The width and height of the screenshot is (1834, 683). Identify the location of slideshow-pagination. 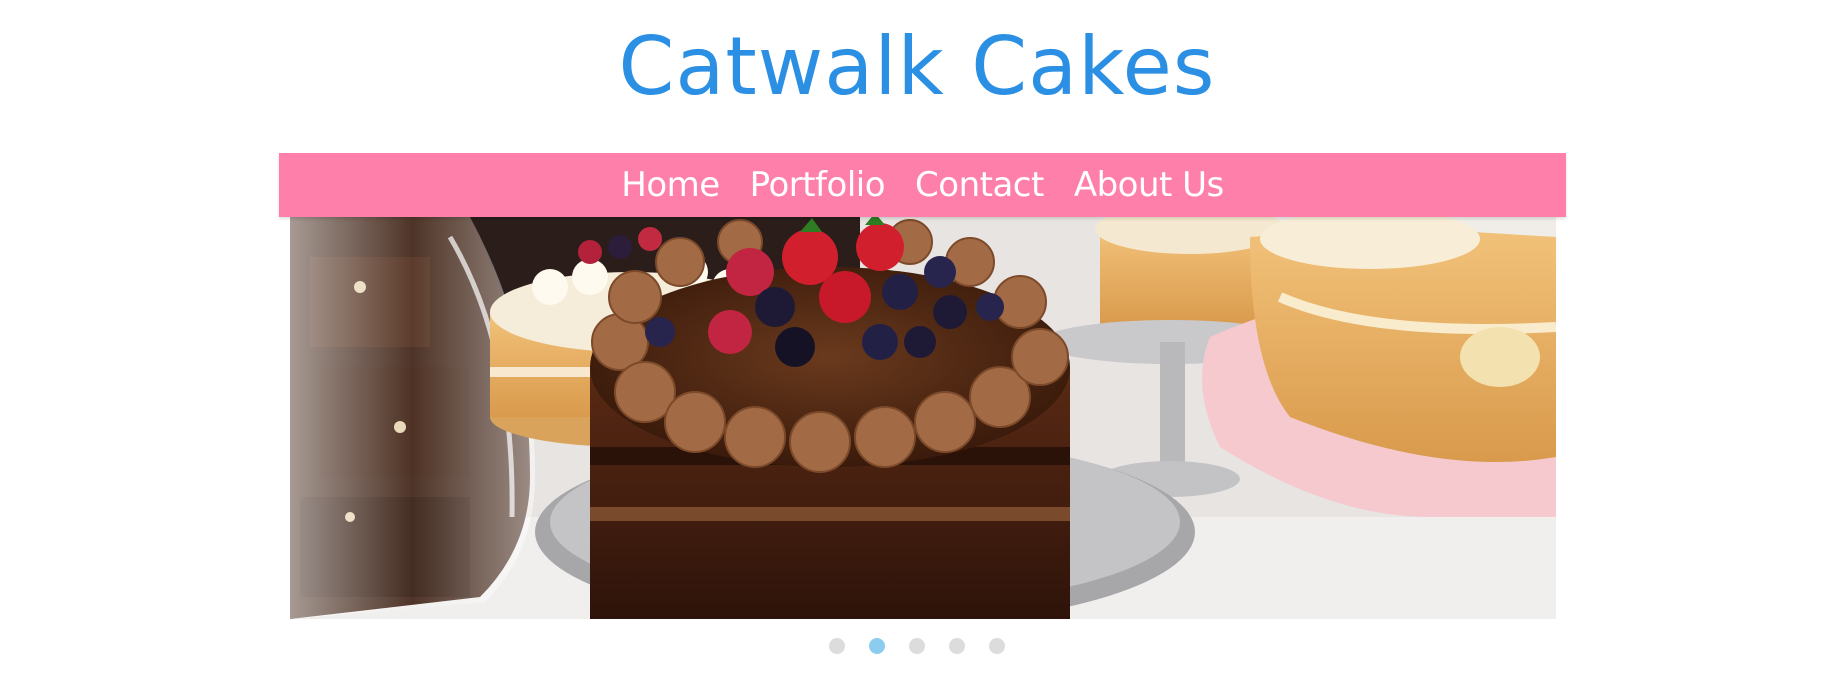
(917, 646).